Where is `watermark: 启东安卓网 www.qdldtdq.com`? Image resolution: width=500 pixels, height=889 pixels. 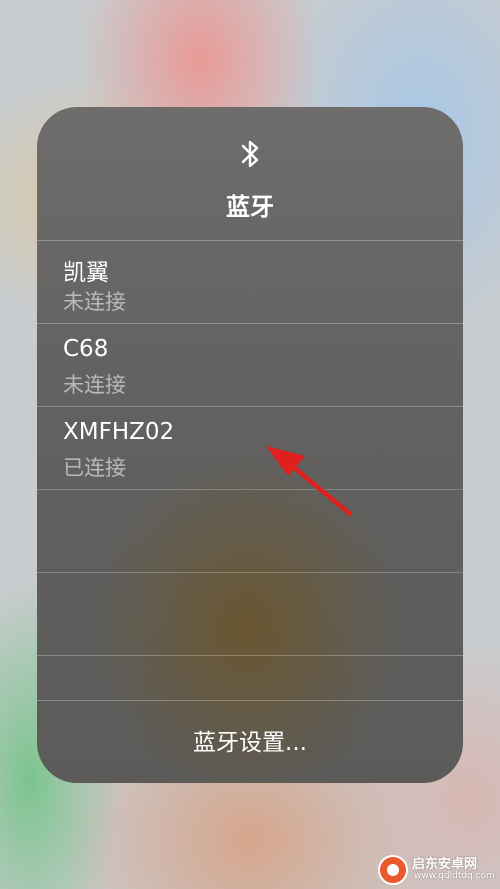 watermark: 启东安卓网 www.qdldtdq.com is located at coordinates (438, 870).